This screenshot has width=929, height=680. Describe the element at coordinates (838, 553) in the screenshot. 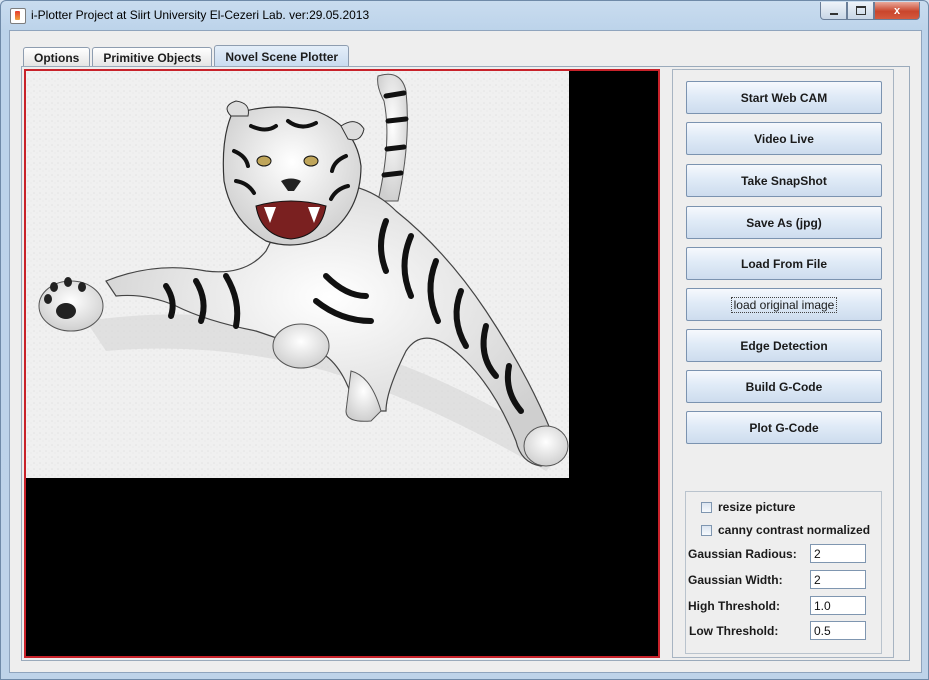

I see `gaussian-radius-input` at that location.